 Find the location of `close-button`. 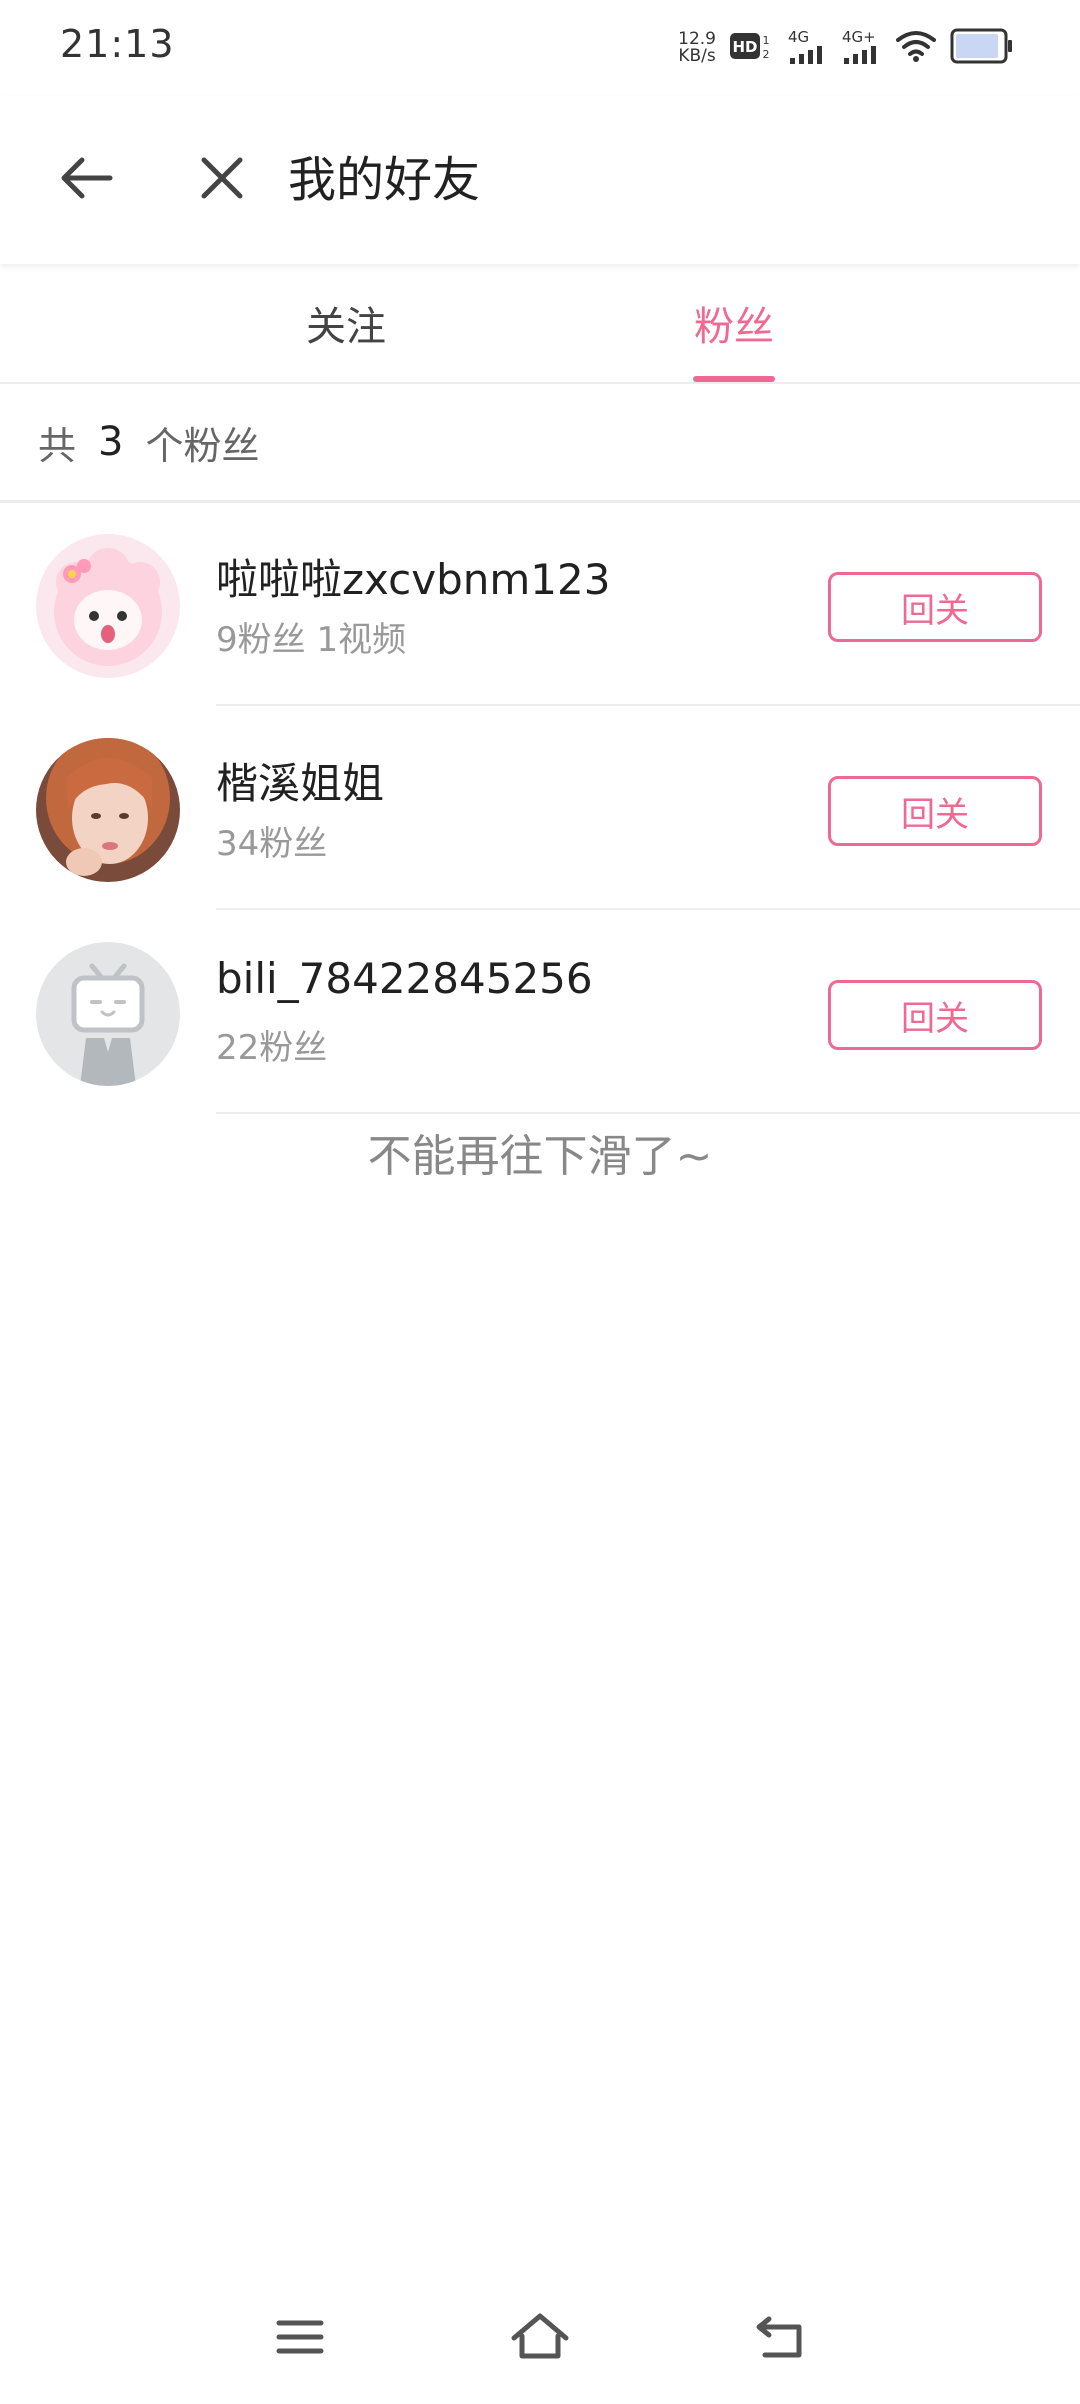

close-button is located at coordinates (222, 180).